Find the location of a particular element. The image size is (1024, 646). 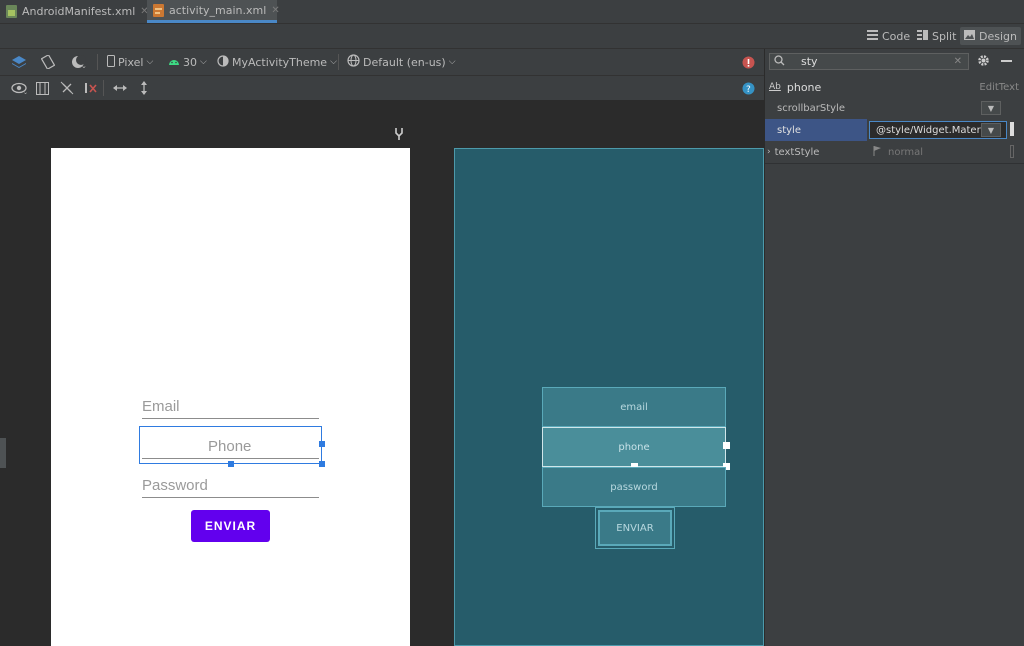

expand-vertical-icon is located at coordinates (144, 88).